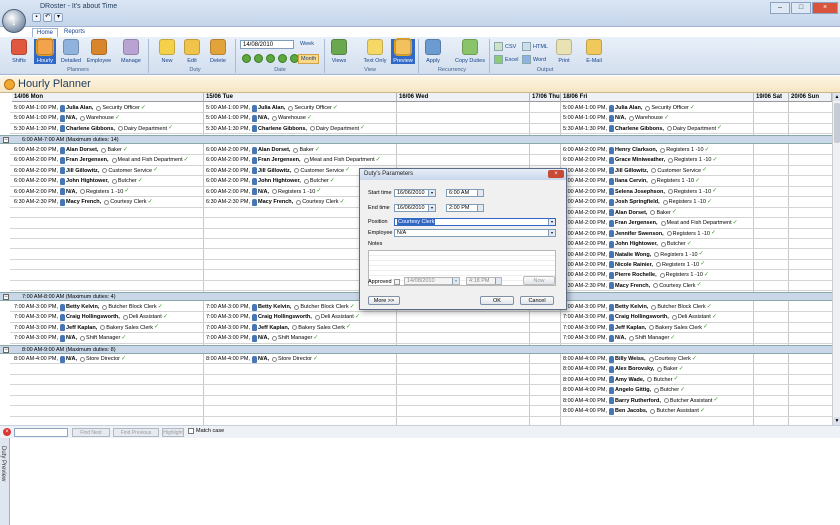 Image resolution: width=840 pixels, height=525 pixels. Describe the element at coordinates (309, 59) in the screenshot. I see `month-view-button: Month` at that location.